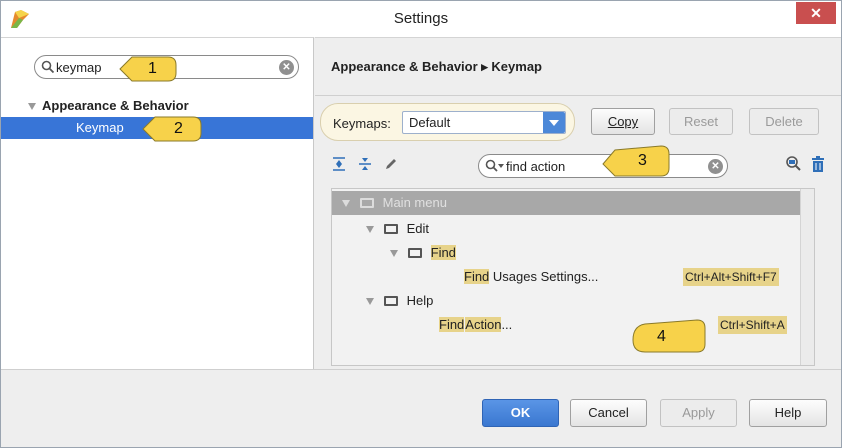 The image size is (842, 448). I want to click on tree-item-label: Keymap, so click(100, 127).